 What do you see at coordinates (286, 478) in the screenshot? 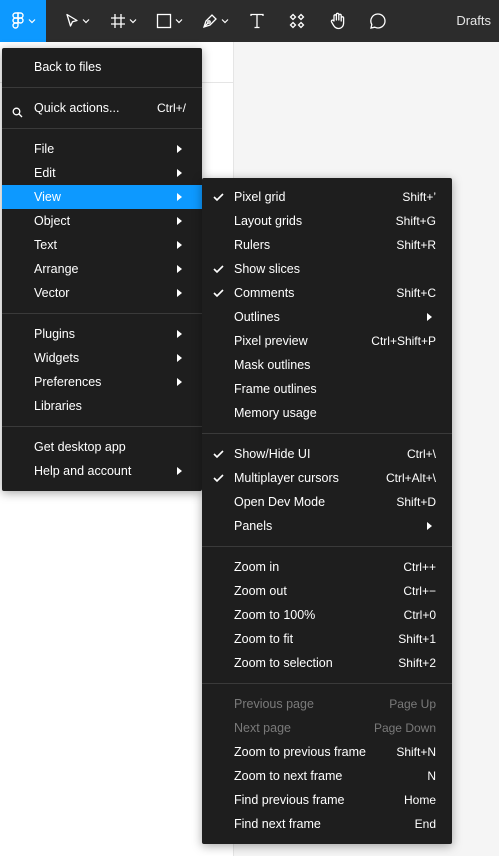
I see `menu-item-label: Multiplayer cursors` at bounding box center [286, 478].